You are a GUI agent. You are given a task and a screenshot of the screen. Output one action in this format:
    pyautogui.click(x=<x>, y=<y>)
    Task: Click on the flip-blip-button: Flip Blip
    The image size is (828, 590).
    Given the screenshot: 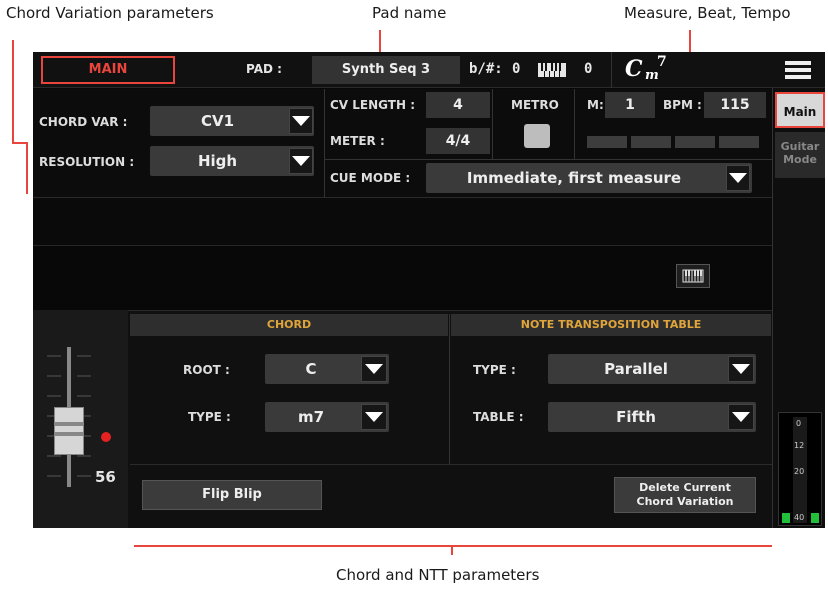 What is the action you would take?
    pyautogui.click(x=232, y=495)
    